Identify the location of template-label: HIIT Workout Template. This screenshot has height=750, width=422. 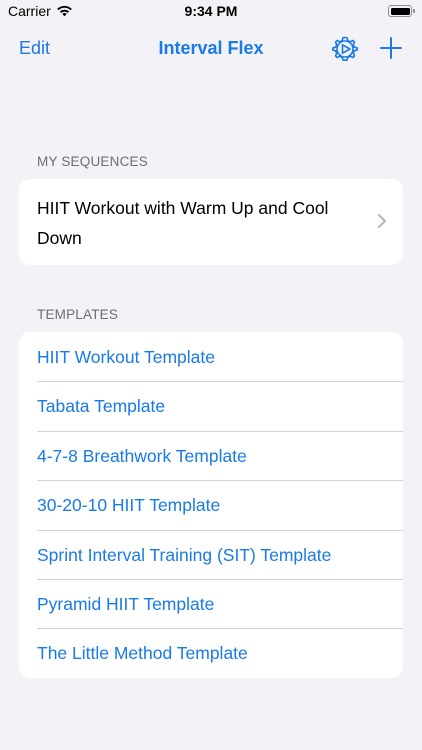
(126, 357).